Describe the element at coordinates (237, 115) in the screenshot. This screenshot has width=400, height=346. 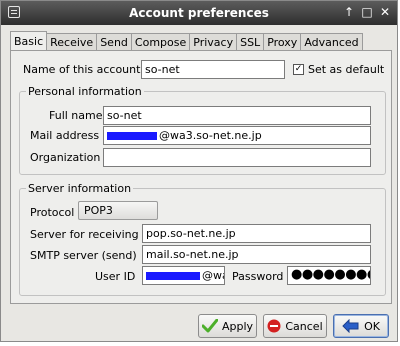
I see `full-name-input: so-net` at that location.